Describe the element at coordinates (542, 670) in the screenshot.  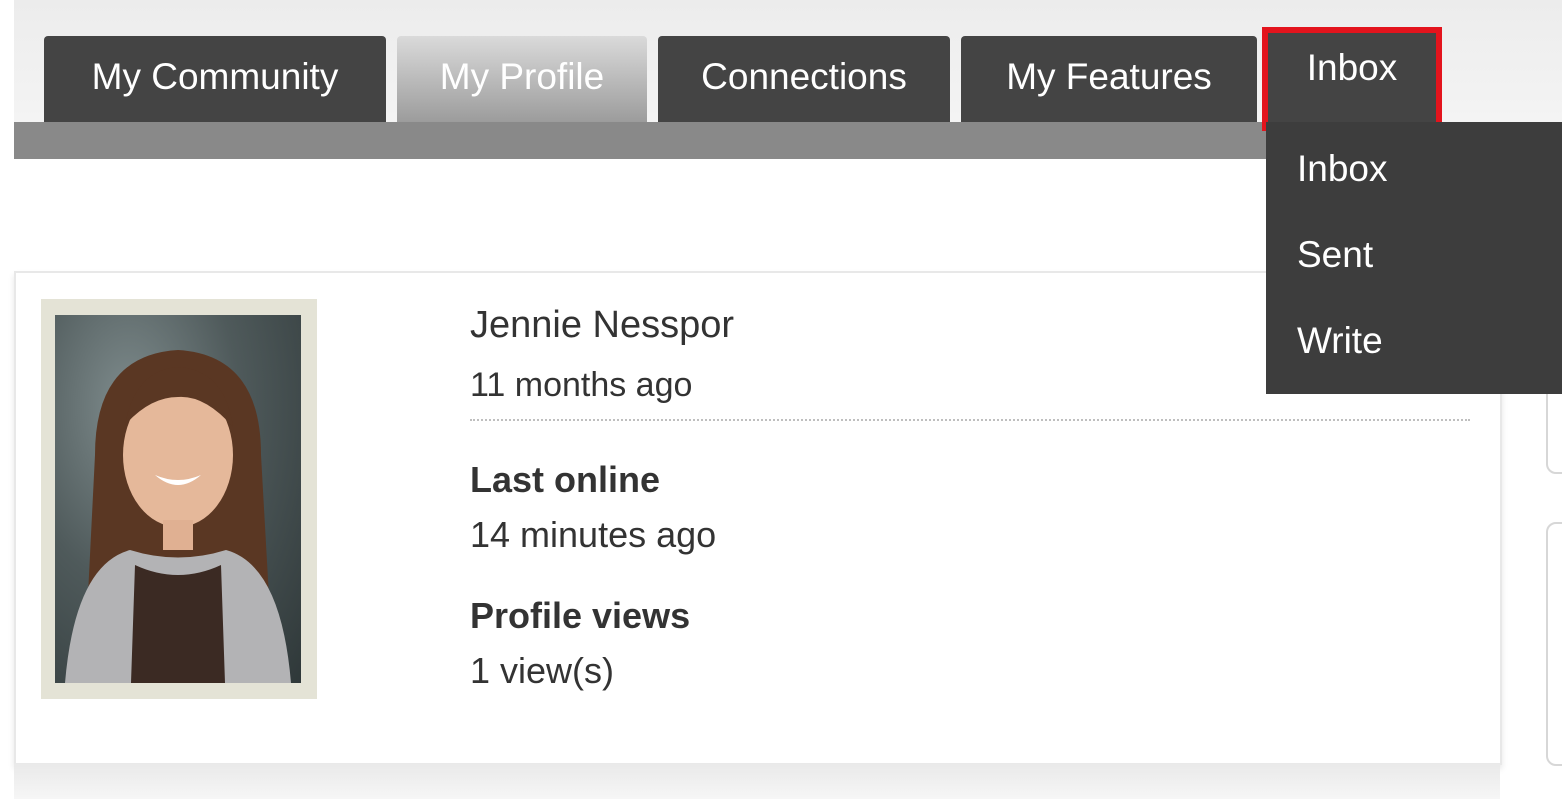
I see `profile-views-value: 1 view(s)` at that location.